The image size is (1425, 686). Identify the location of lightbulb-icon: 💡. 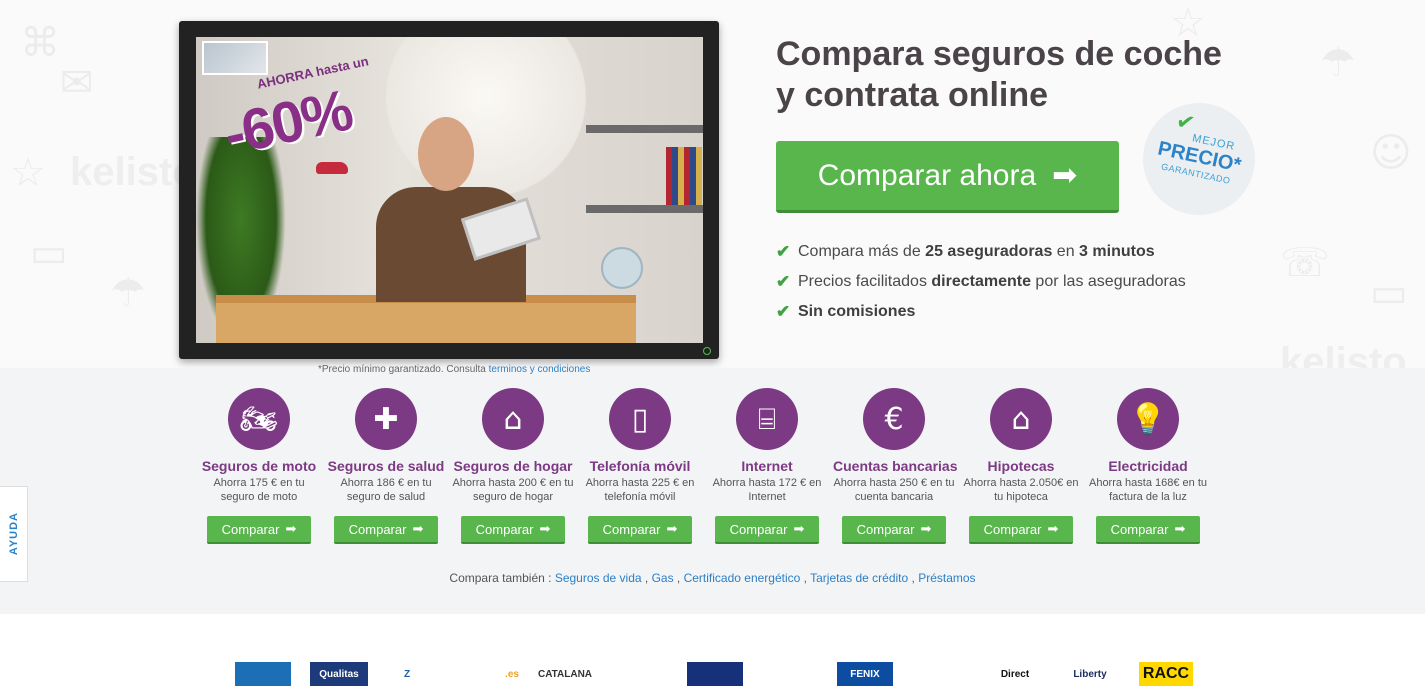
(1148, 419).